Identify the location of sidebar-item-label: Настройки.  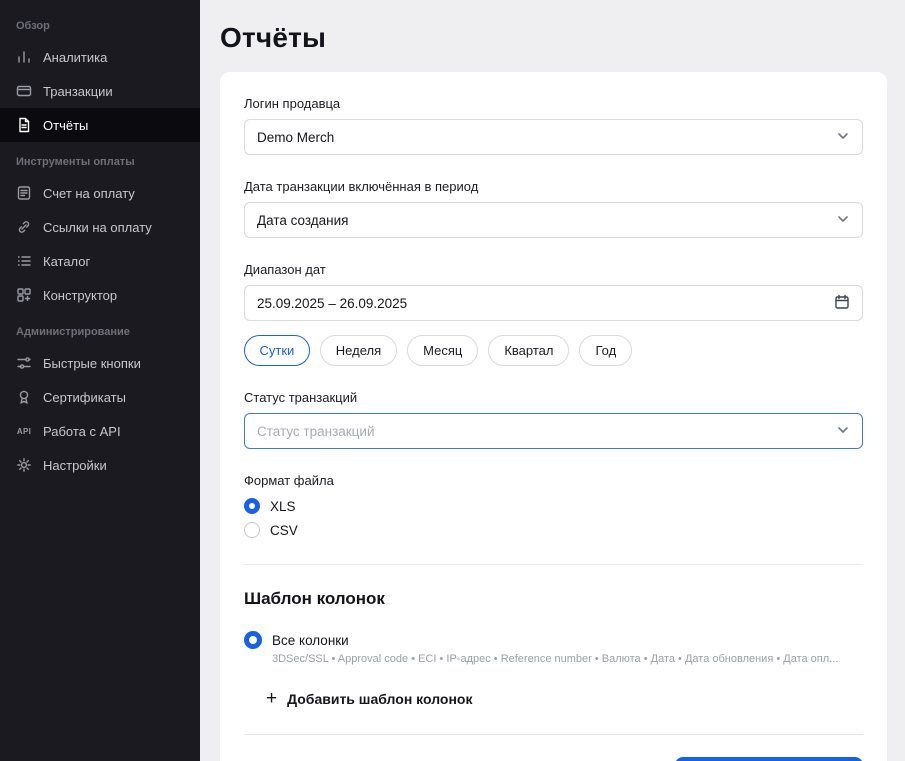
(75, 465).